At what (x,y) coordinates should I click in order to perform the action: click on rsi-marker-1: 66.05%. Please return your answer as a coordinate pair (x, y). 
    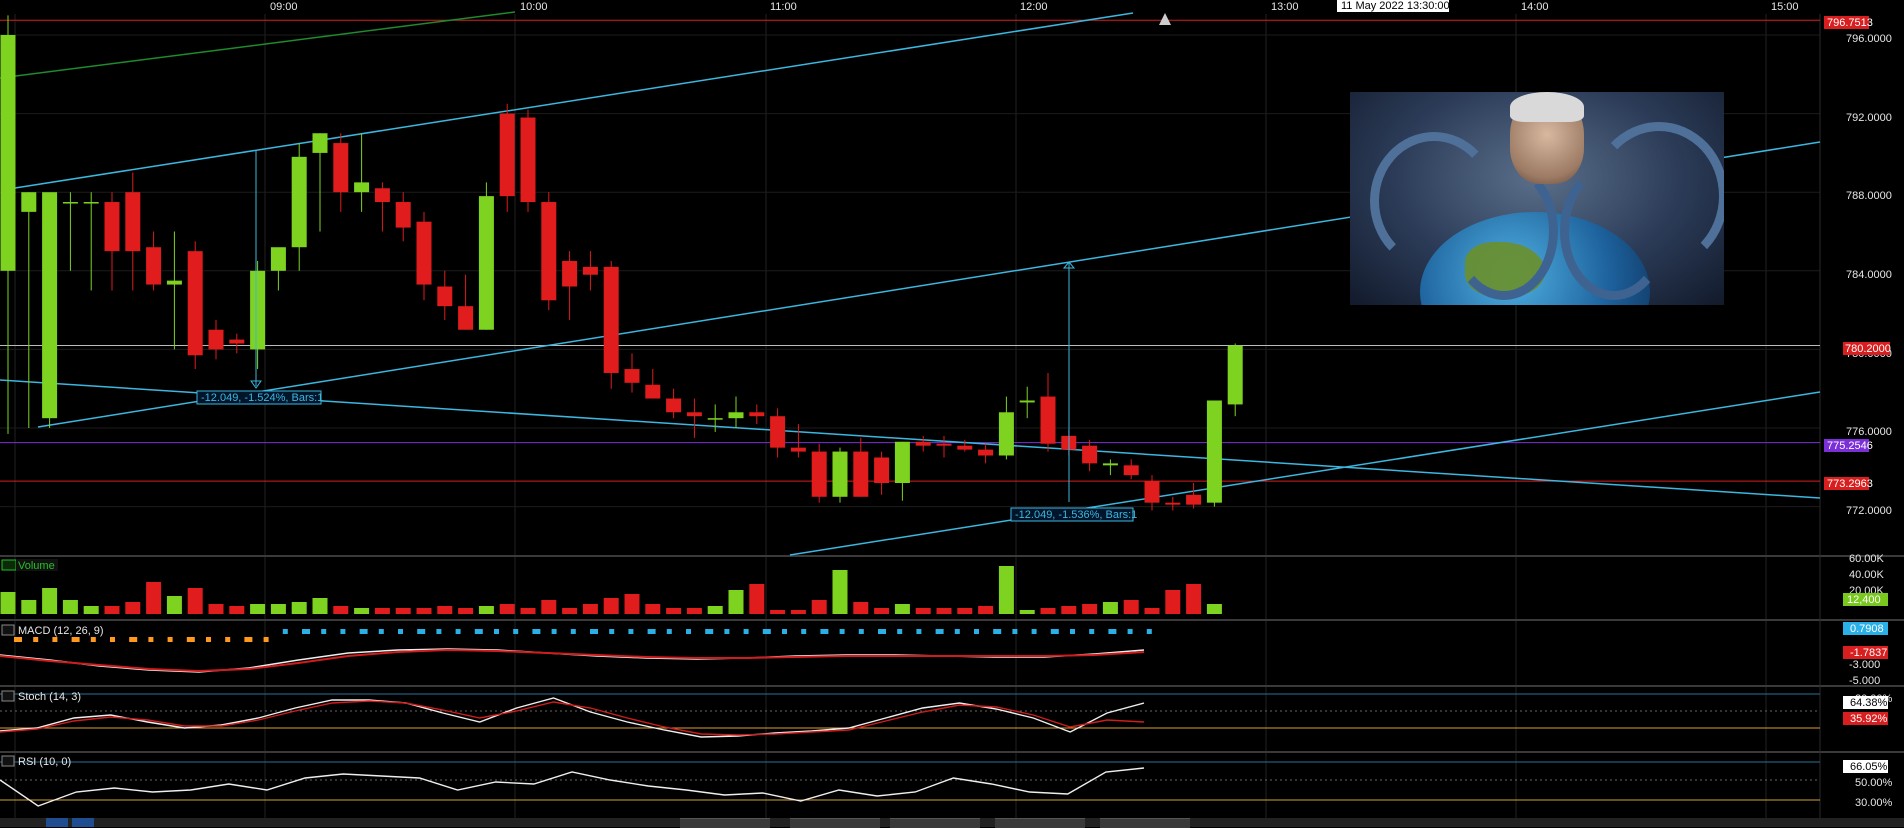
    Looking at the image, I should click on (1869, 767).